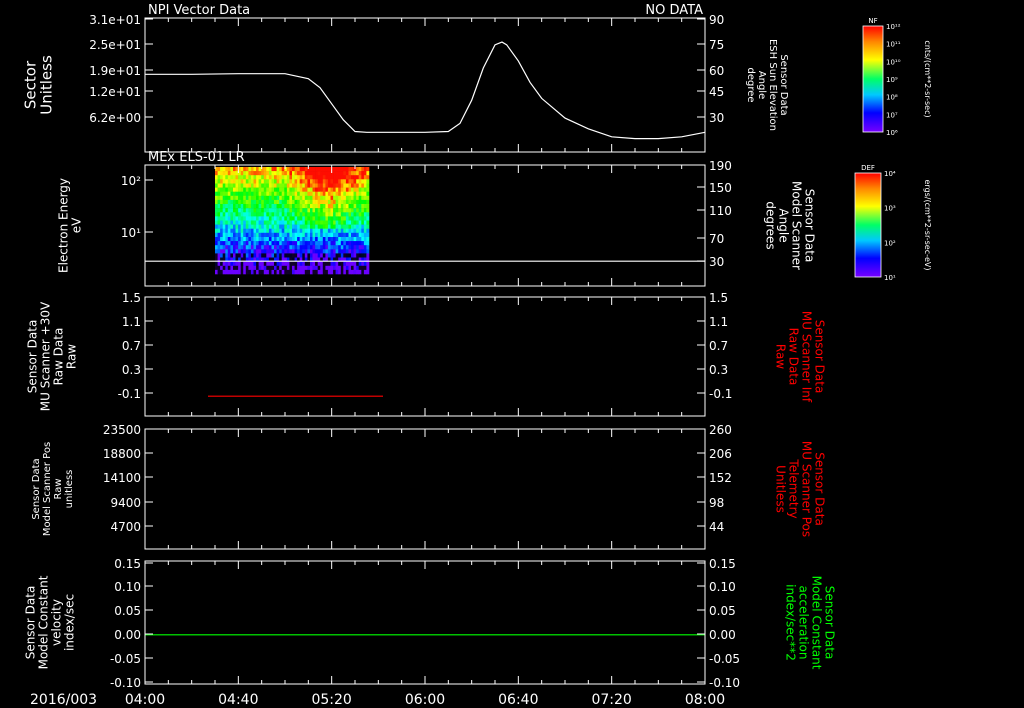 The image size is (1024, 708). What do you see at coordinates (44, 622) in the screenshot?
I see `left-axis-label-line: Model Constant` at bounding box center [44, 622].